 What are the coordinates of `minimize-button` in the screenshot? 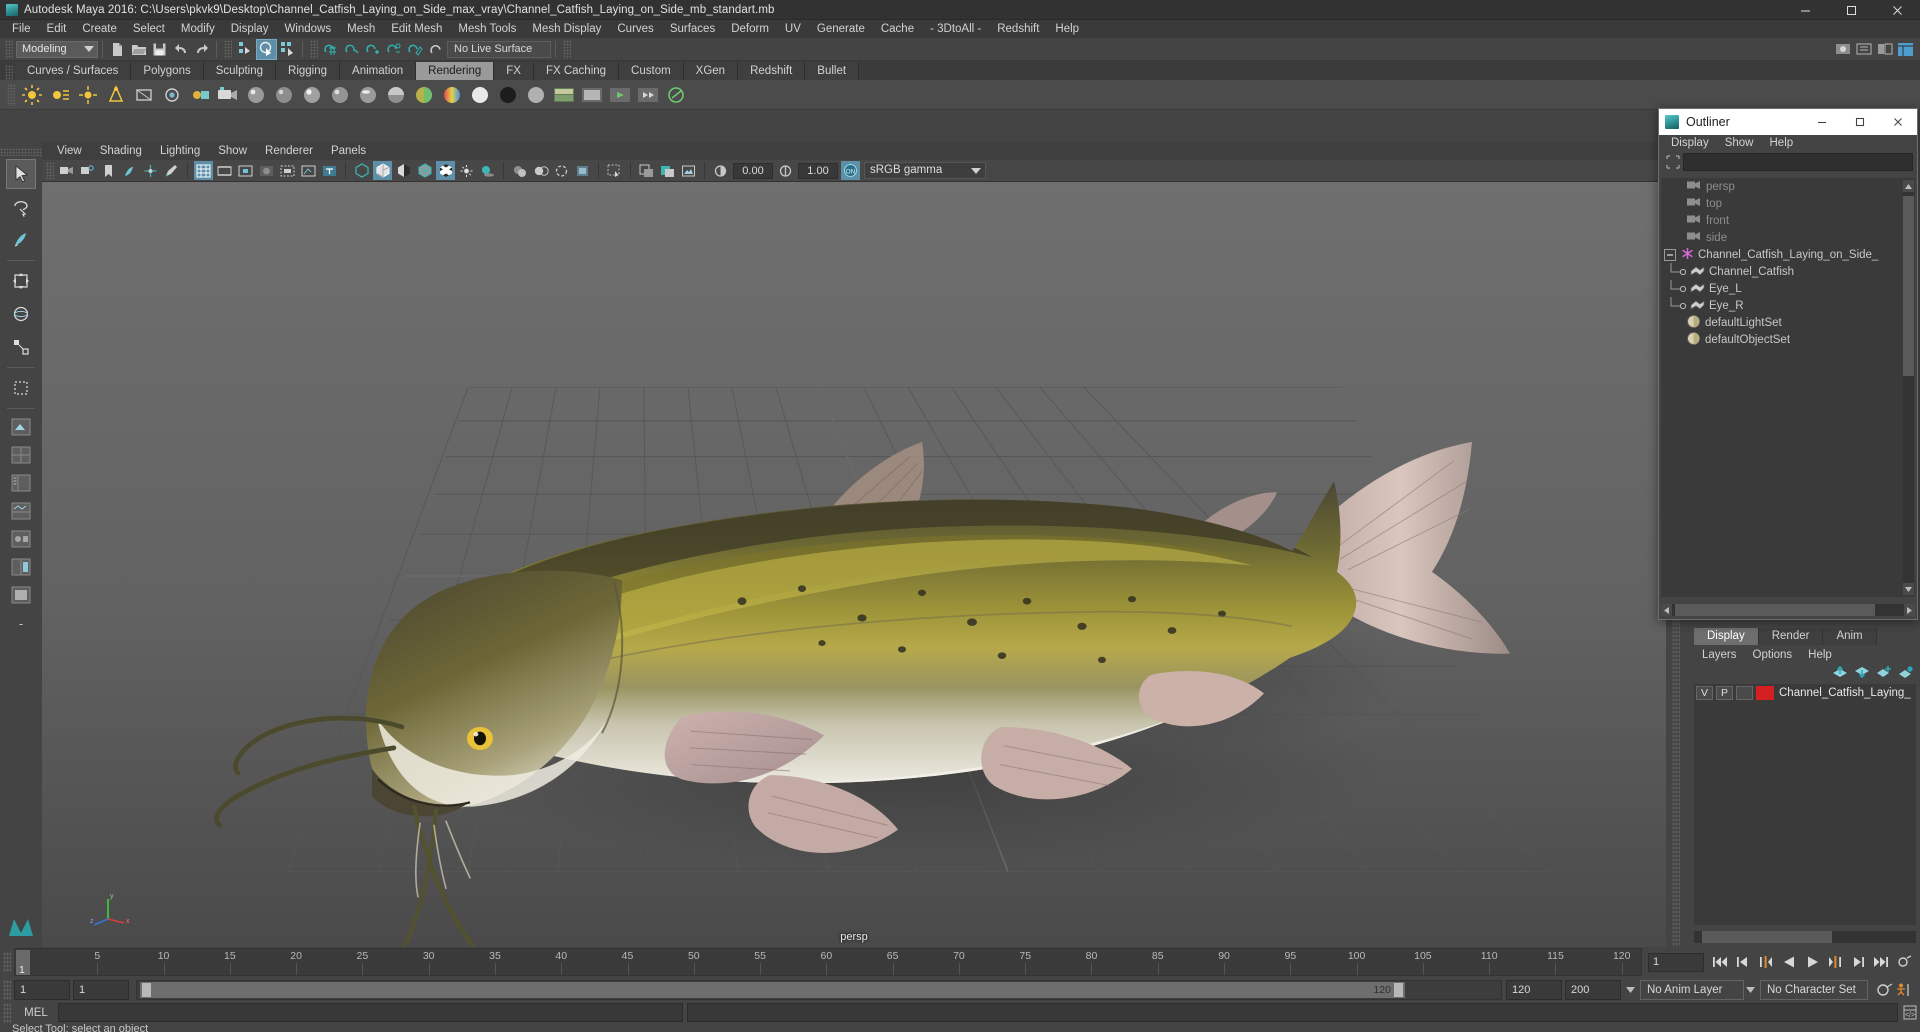 It's located at (1805, 10).